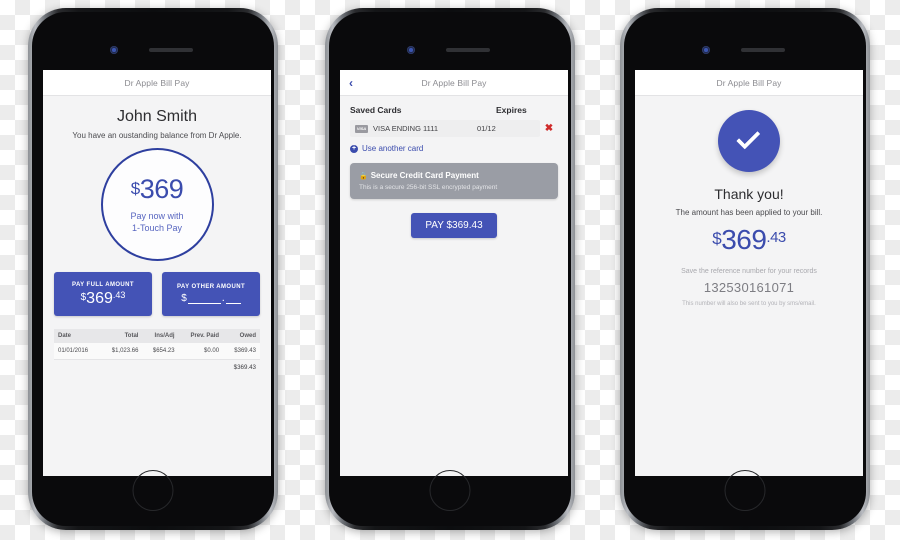 This screenshot has height=540, width=900. What do you see at coordinates (157, 215) in the screenshot?
I see `balance-caption-line1: Pay now with` at bounding box center [157, 215].